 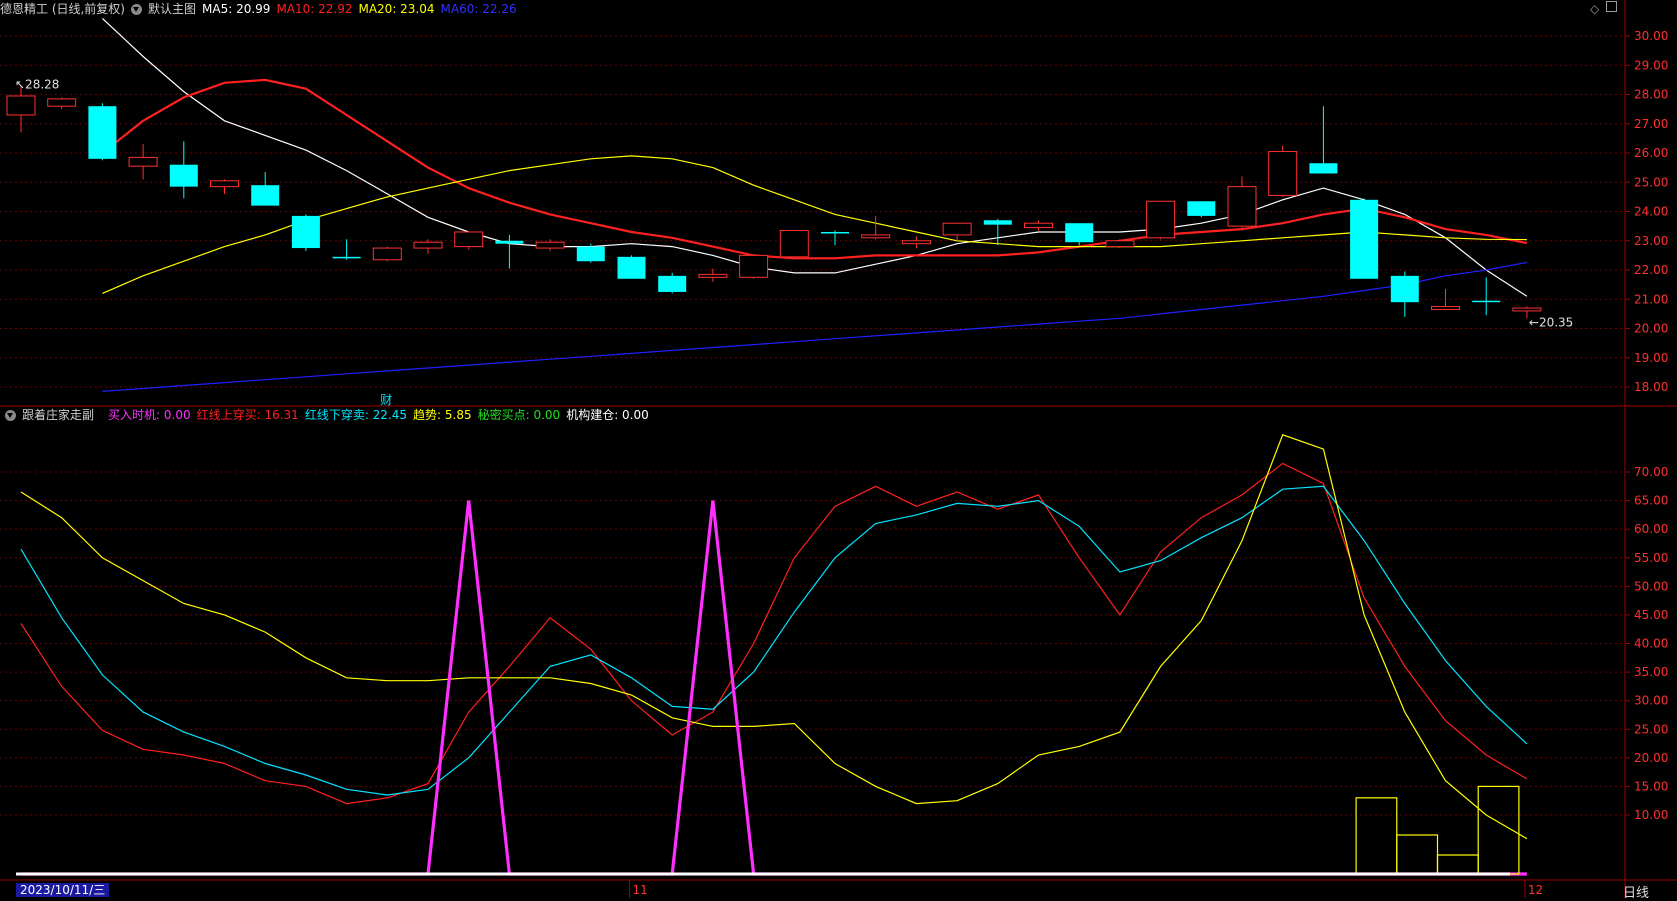 I want to click on y-tick-label: 15.00, so click(x=1651, y=786).